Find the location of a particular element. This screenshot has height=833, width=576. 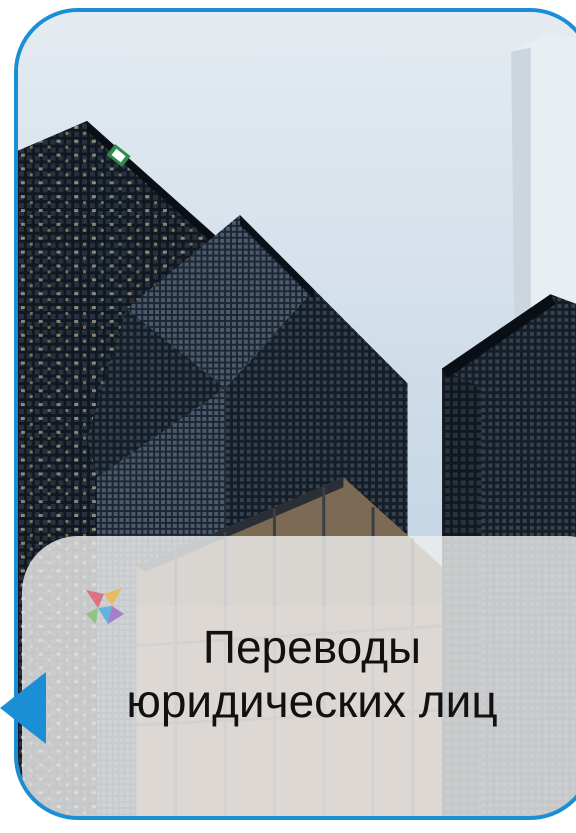

triangle-left-icon is located at coordinates (23, 708).